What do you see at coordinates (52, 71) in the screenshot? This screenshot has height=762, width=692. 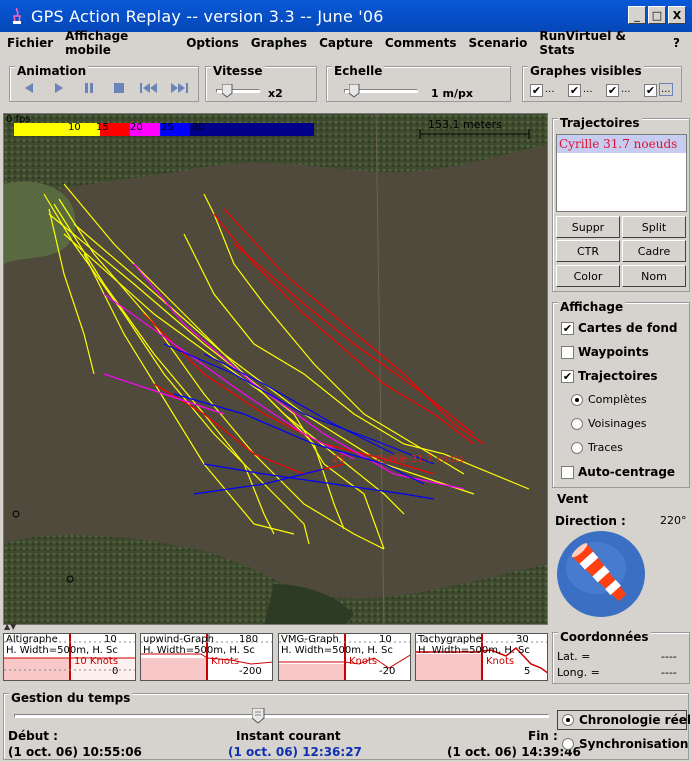 I see `animation-label: Animation` at bounding box center [52, 71].